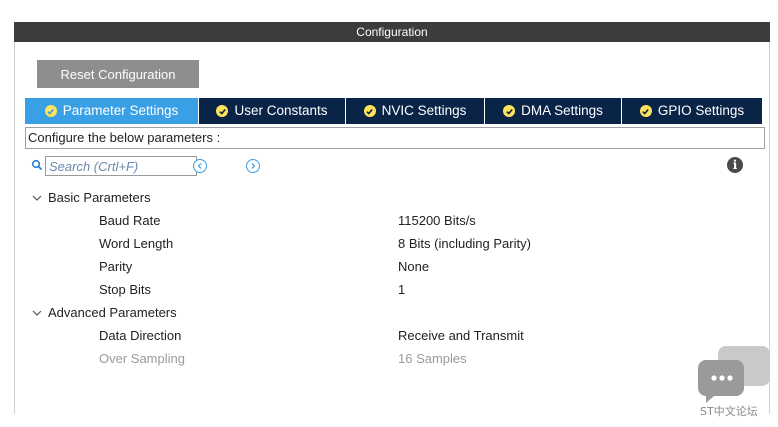 The height and width of the screenshot is (427, 778). Describe the element at coordinates (112, 312) in the screenshot. I see `group-label: Advanced Parameters` at that location.